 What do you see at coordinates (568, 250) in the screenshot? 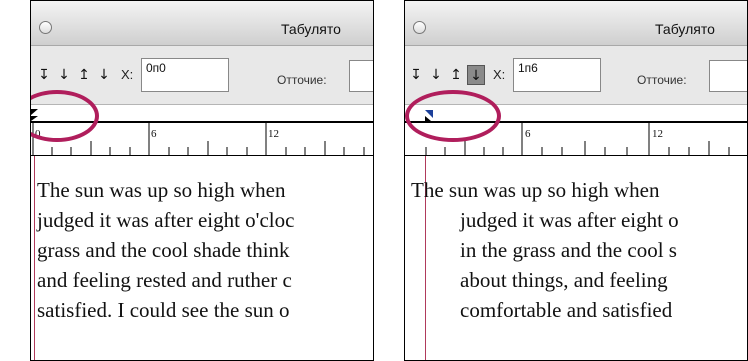
I see `text-line: in the grass and the cool s` at bounding box center [568, 250].